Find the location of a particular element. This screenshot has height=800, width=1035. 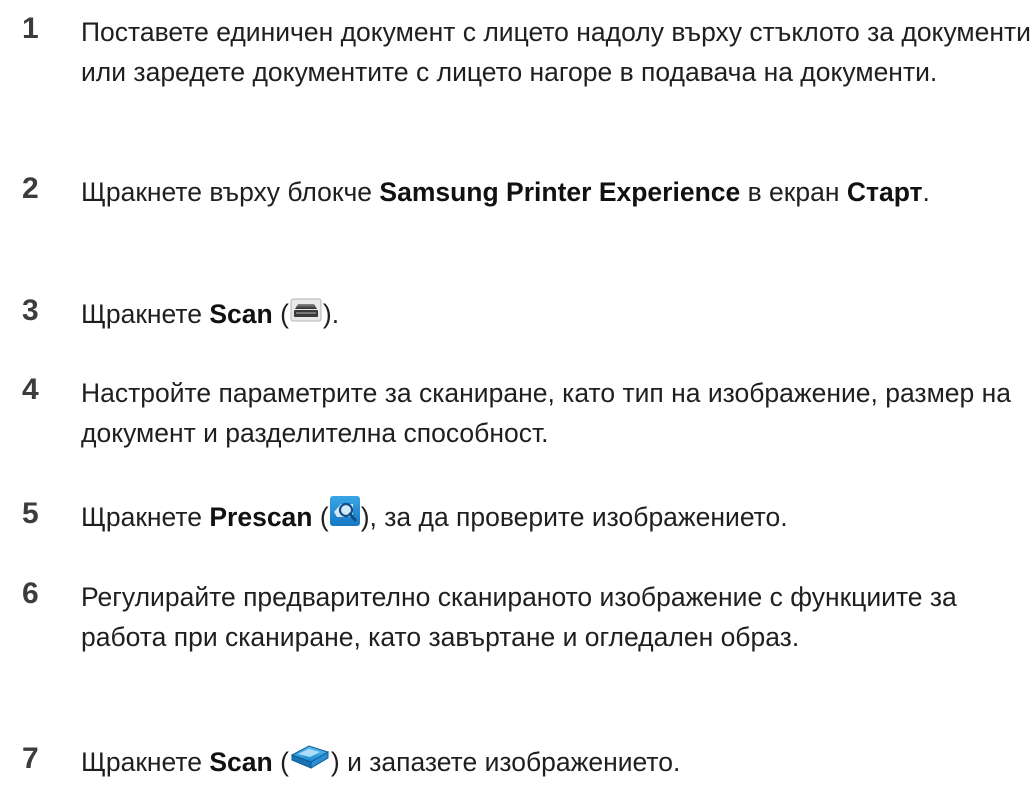

step-text: Щракнете Scan ( ). is located at coordinates (557, 314).